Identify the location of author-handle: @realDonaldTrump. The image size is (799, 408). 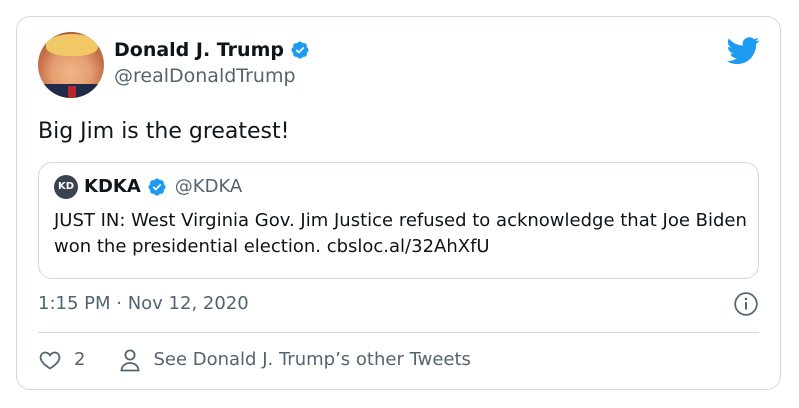
(212, 76).